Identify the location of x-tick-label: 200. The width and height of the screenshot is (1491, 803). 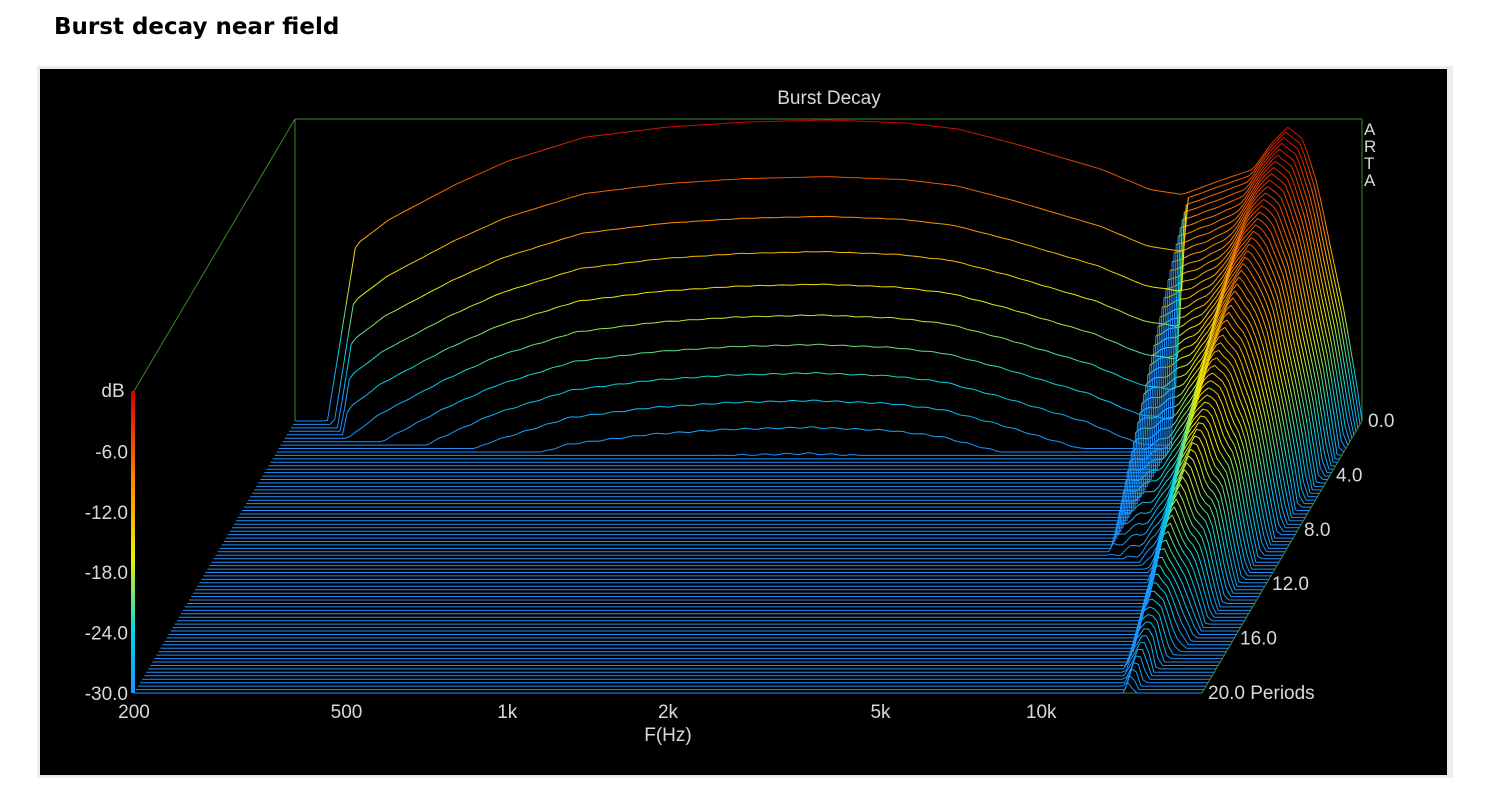
(134, 712).